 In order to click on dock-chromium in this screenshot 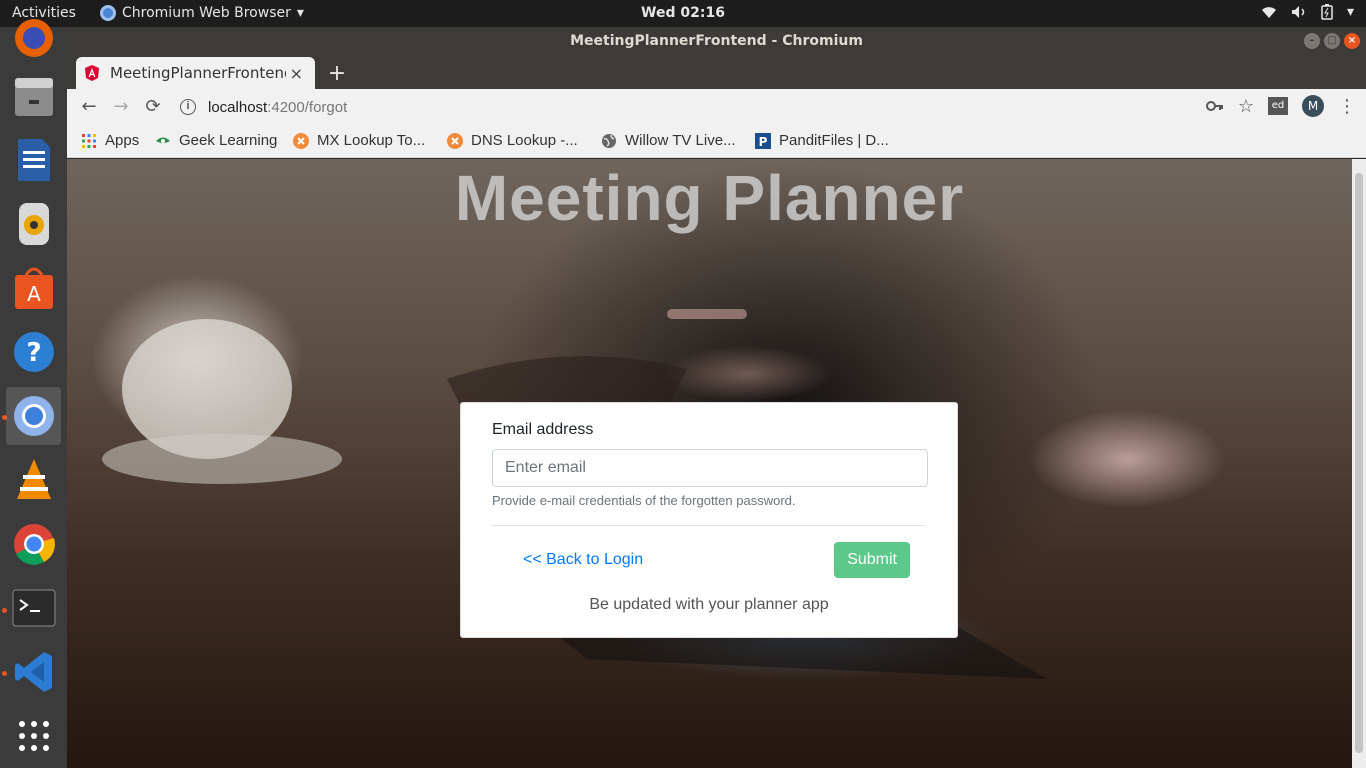, I will do `click(33, 416)`.